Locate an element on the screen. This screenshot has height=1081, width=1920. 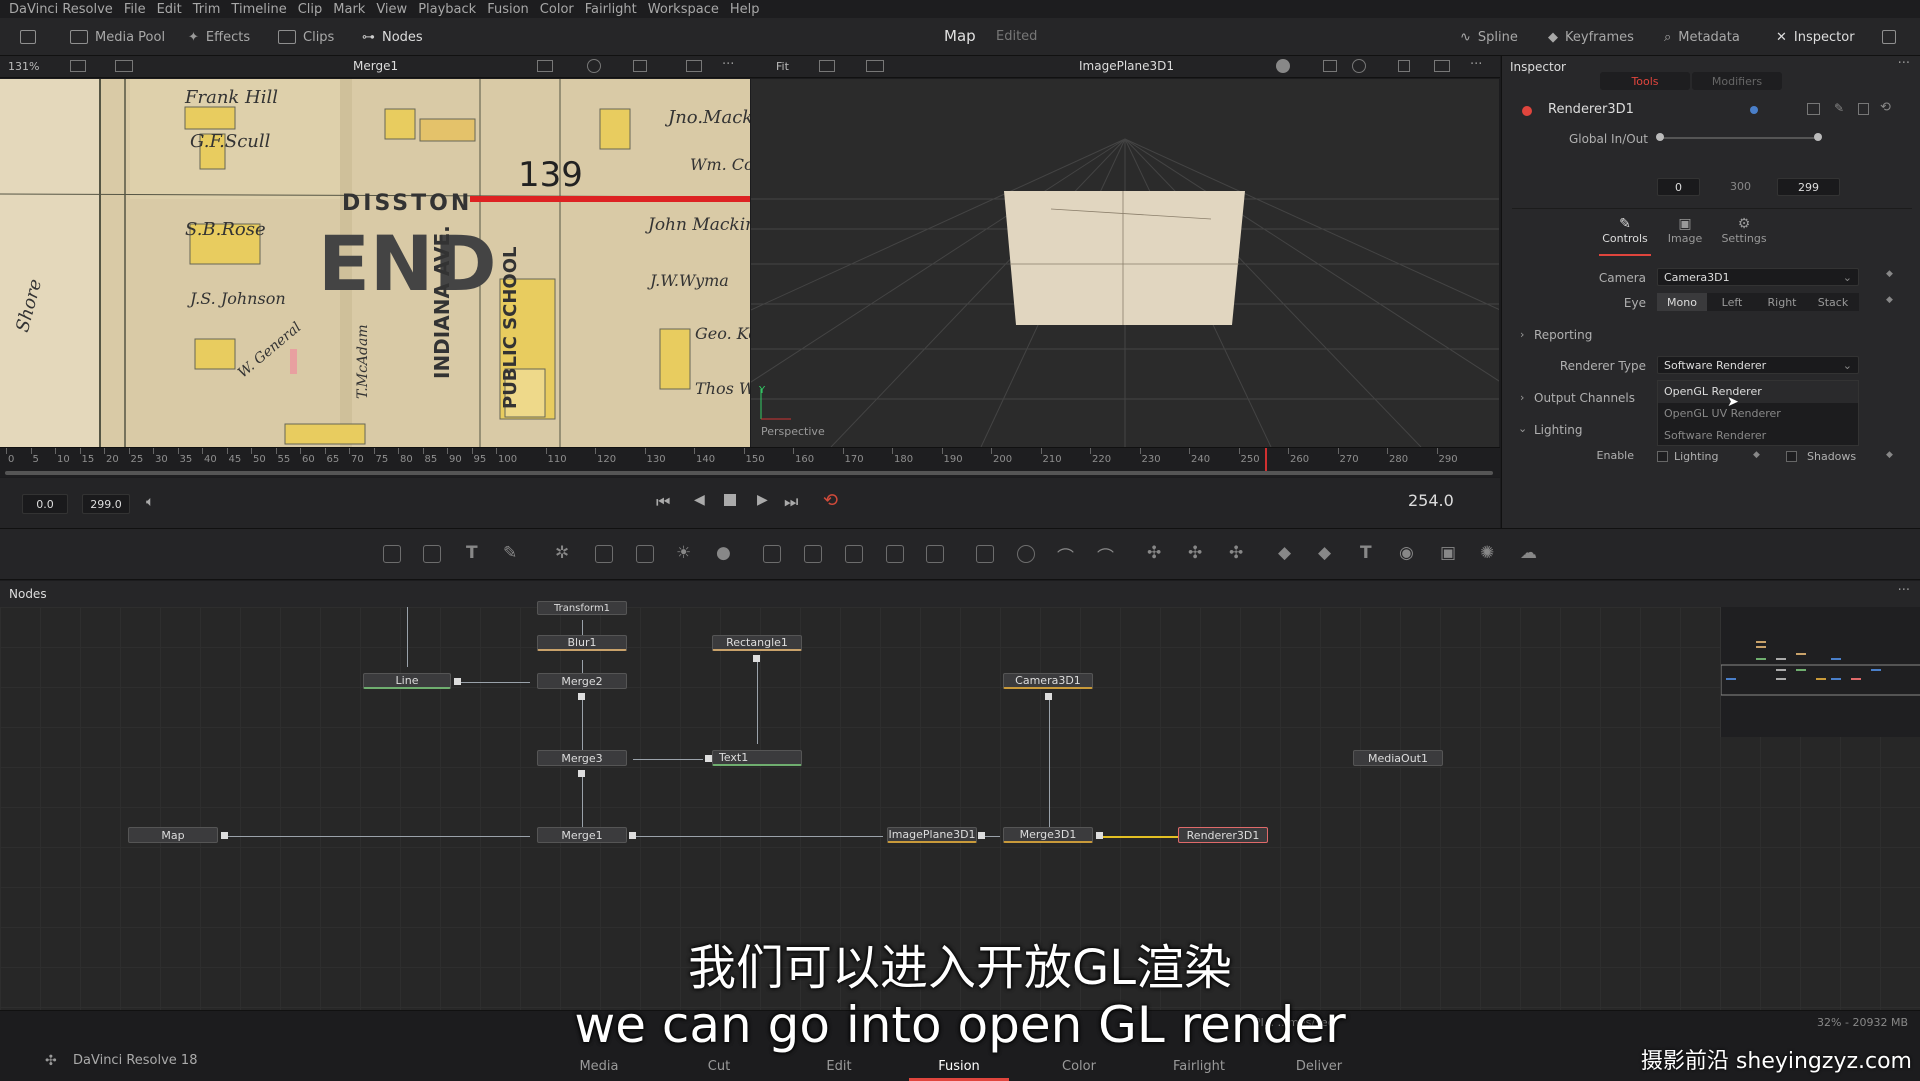
current-frame: 254.0 is located at coordinates (1431, 500).